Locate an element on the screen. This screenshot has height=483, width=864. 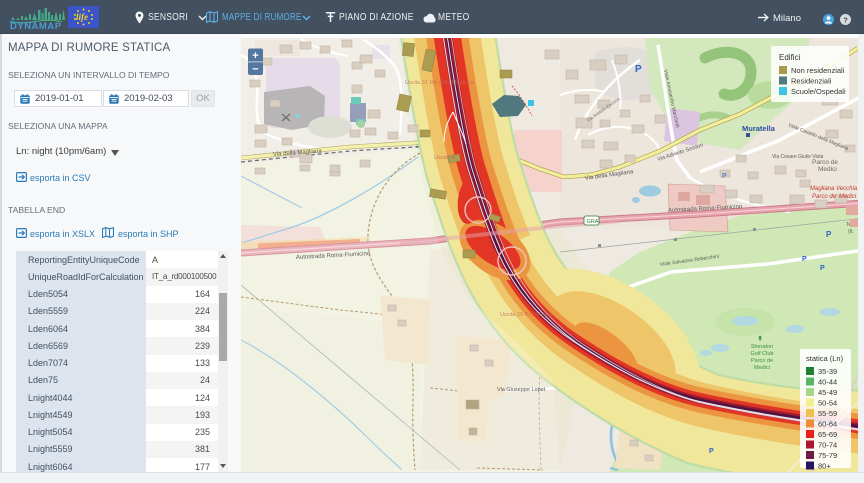
svg-text: Non residenziali is located at coordinates (818, 70).